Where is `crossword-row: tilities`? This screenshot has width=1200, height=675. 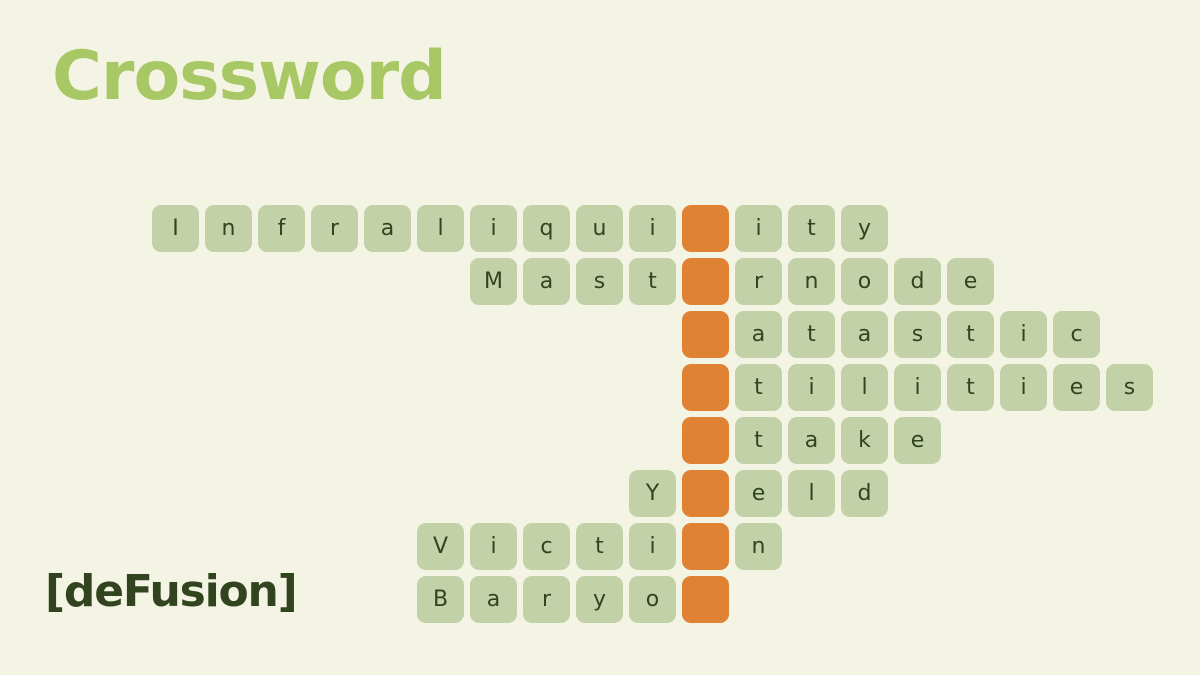
crossword-row: tilities is located at coordinates (920, 387).